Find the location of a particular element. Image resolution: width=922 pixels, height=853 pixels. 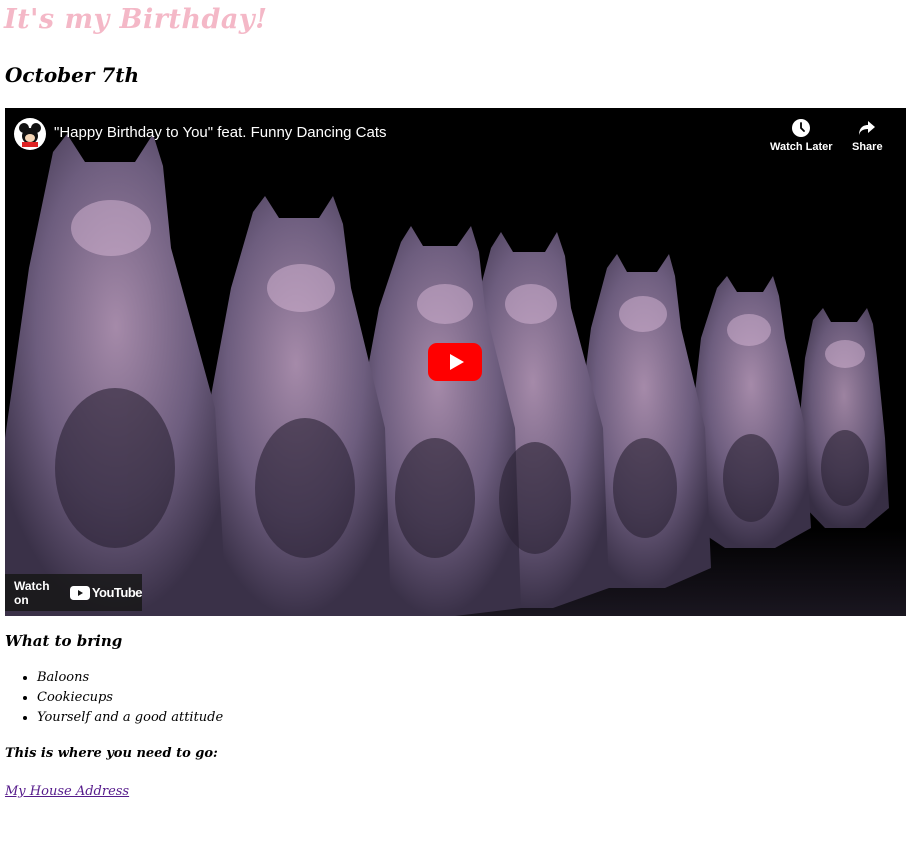

youtube-logo: YouTube is located at coordinates (106, 592).